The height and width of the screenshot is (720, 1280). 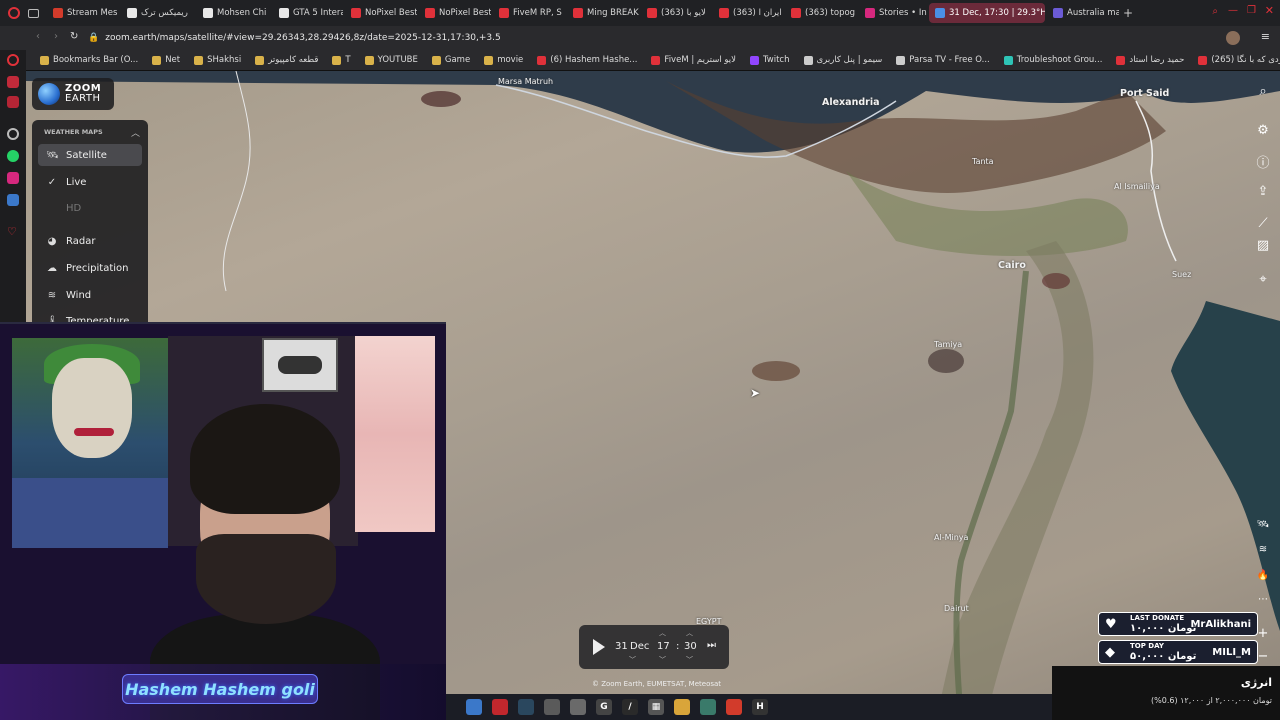 I want to click on pen-icon: /, so click(x=630, y=707).